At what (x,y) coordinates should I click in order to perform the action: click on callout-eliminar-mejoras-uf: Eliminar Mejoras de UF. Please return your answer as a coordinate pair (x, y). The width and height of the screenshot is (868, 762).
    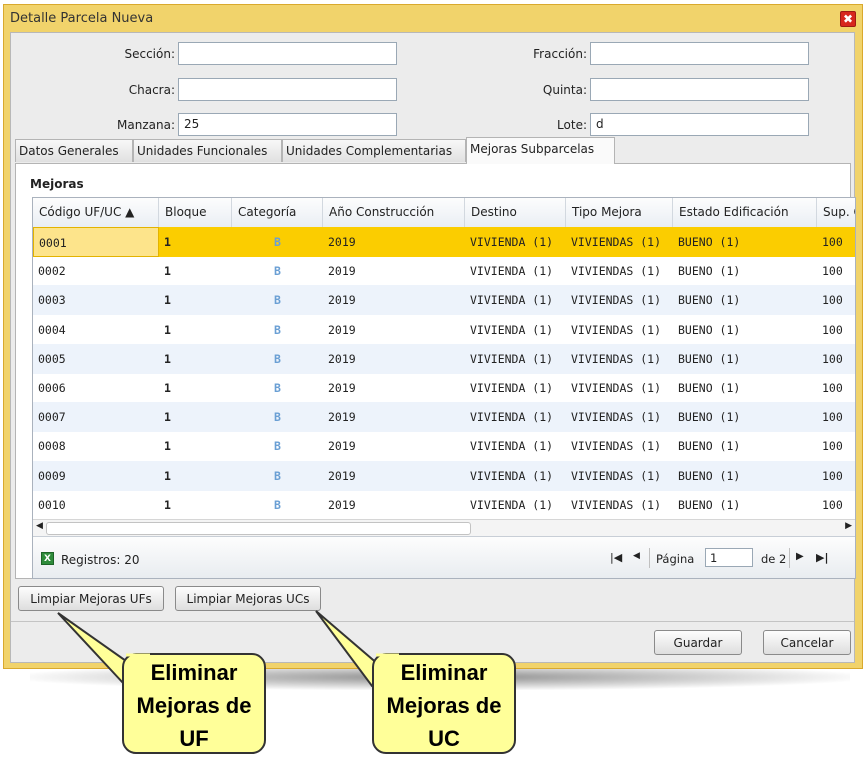
    Looking at the image, I should click on (194, 703).